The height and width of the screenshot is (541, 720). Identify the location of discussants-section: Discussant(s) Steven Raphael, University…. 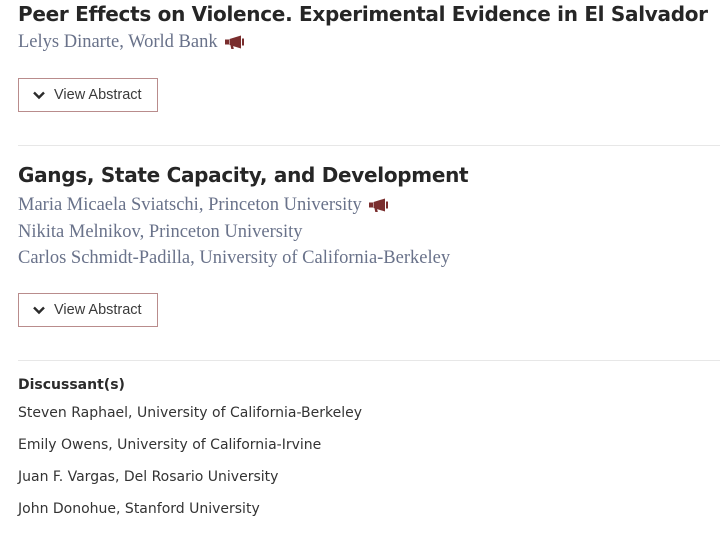
(190, 447).